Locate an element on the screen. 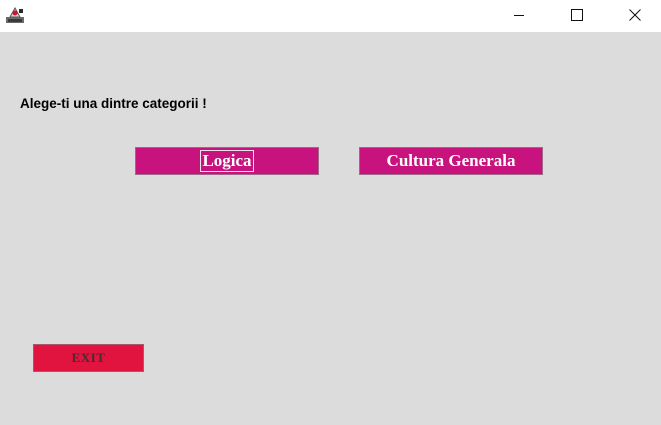 The image size is (661, 425). close-button is located at coordinates (633, 15).